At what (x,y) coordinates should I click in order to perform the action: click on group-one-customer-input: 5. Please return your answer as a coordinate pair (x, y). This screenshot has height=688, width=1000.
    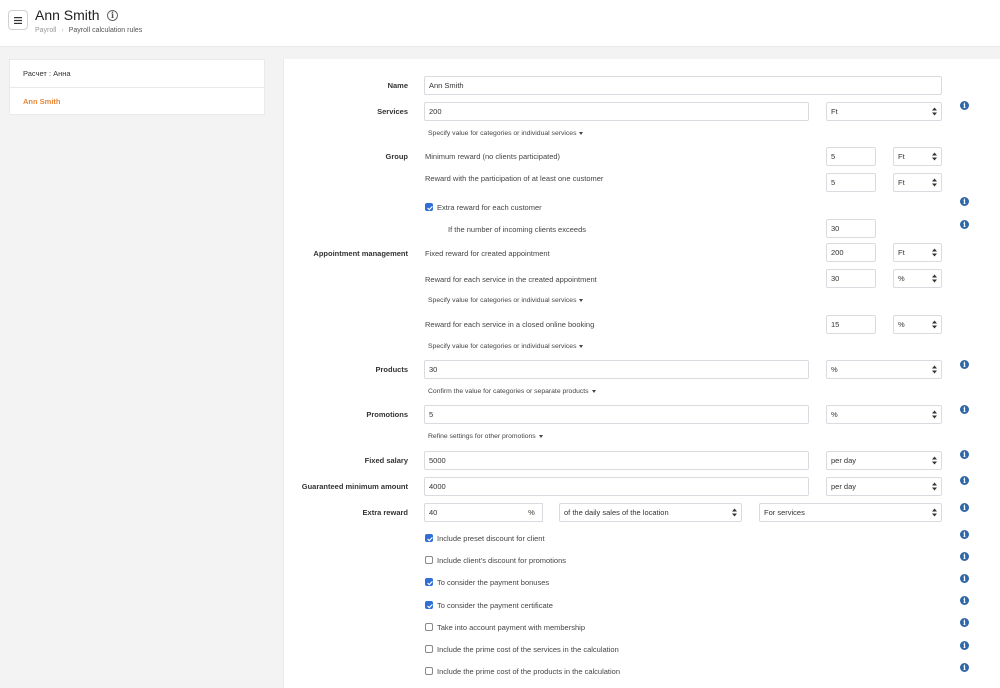
    Looking at the image, I should click on (851, 182).